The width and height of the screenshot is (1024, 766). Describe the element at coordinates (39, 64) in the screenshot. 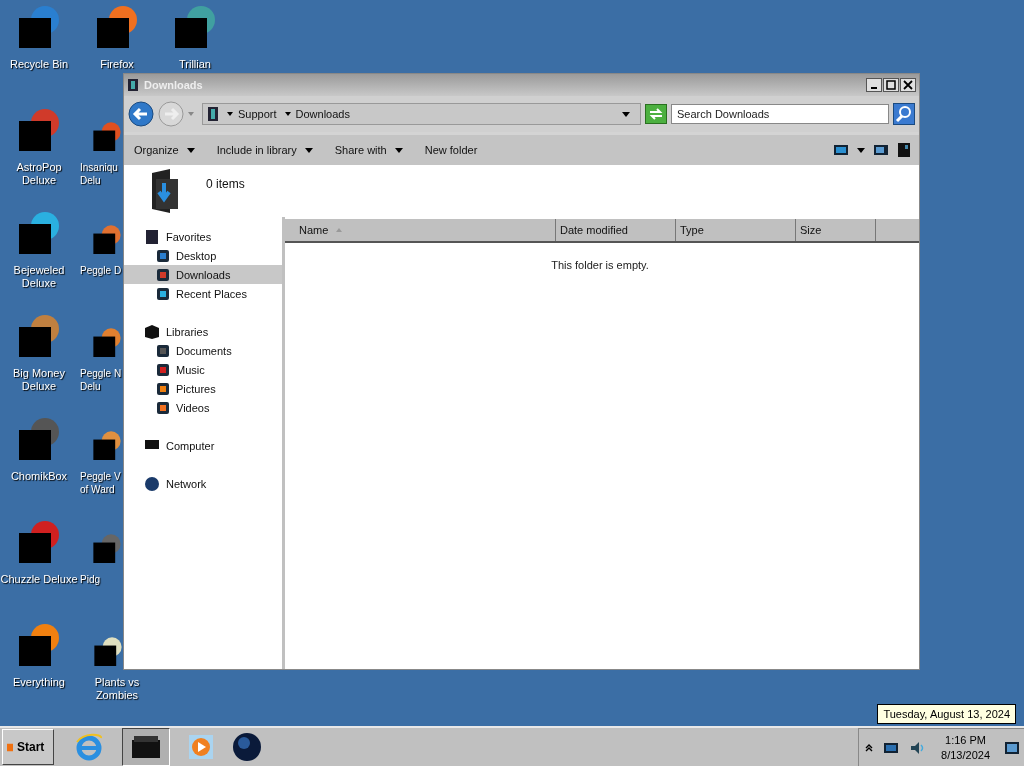

I see `icon-label: Recycle Bin` at that location.